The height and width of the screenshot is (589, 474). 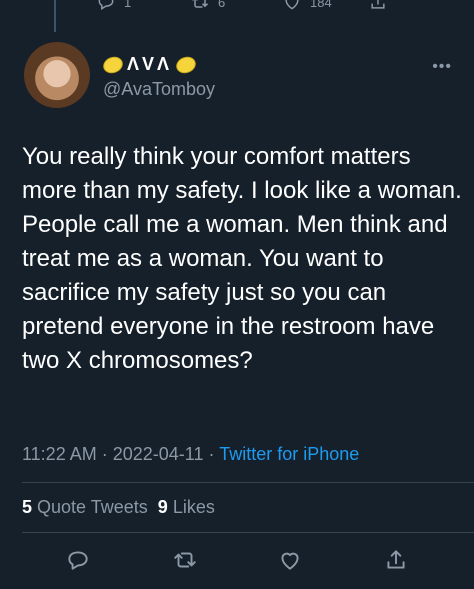 I want to click on previous-like-count: 184, so click(x=321, y=5).